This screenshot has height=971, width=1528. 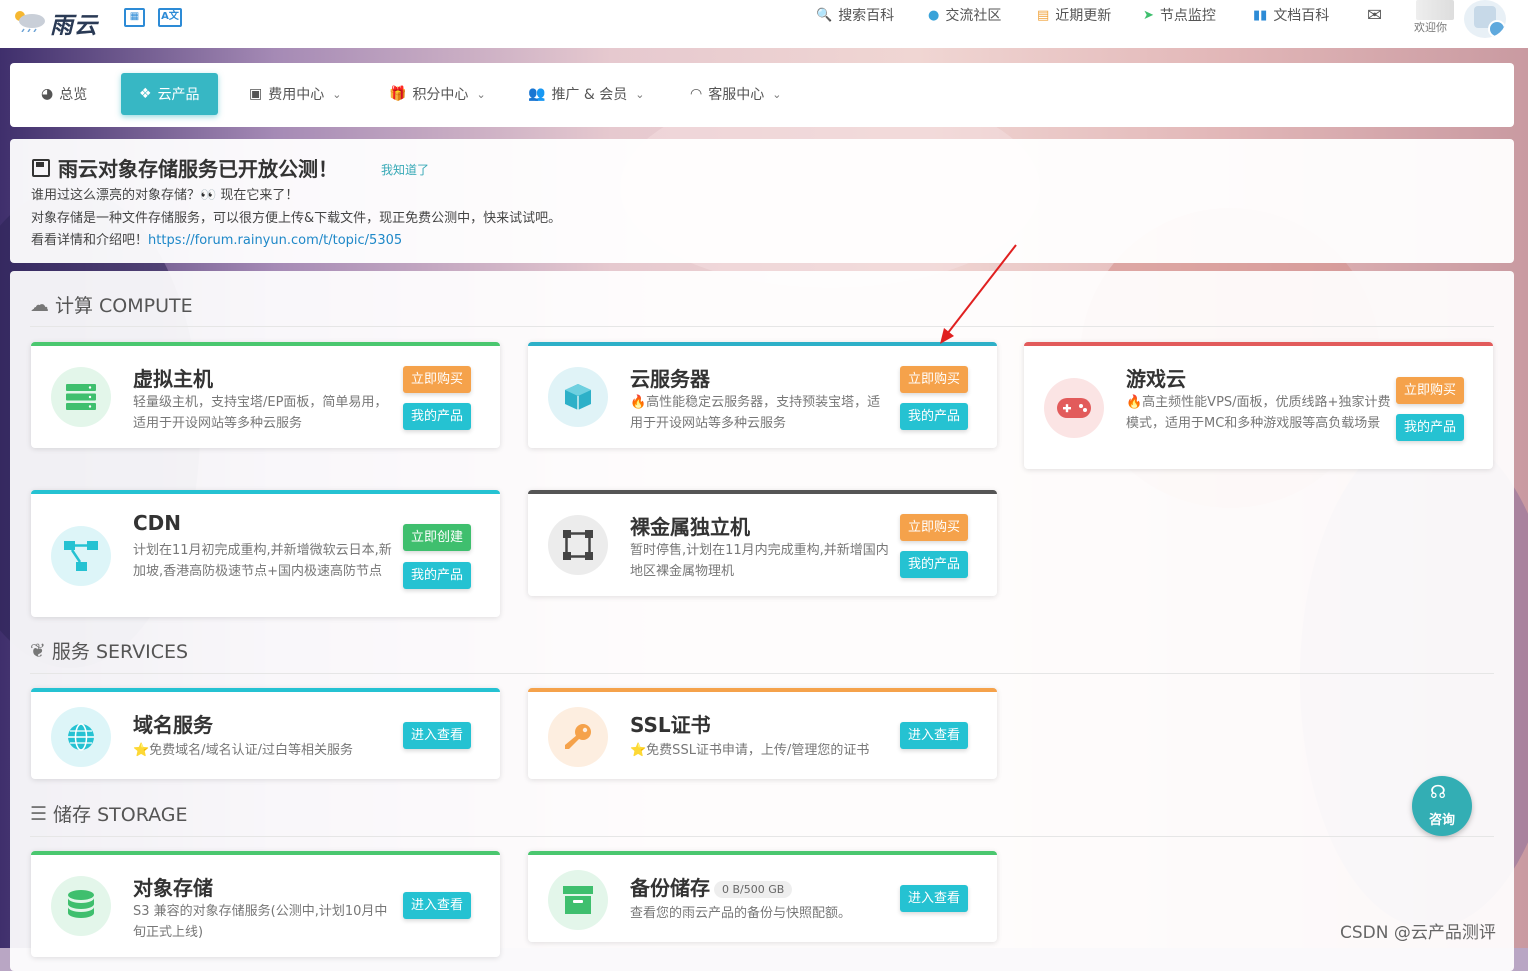 I want to click on forum-link: https://forum.rainyun.com/t/topic/5305, so click(x=275, y=240).